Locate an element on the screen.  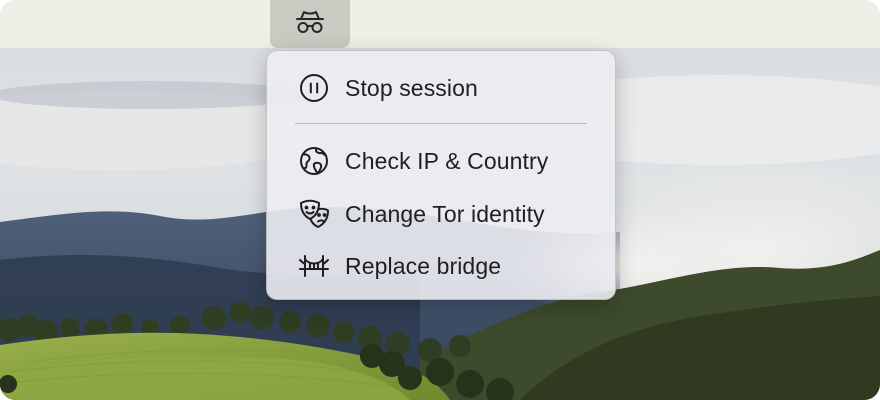
menu-item-replace-bridge: Replace bridge is located at coordinates (441, 266).